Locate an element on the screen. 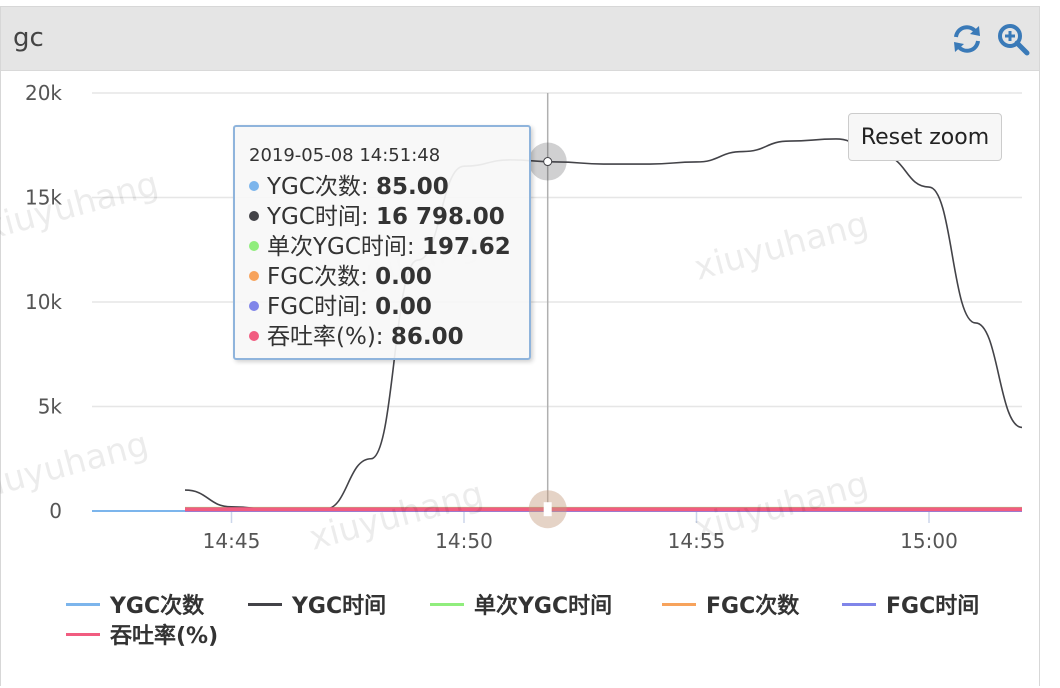  legend-item: FGC次数 is located at coordinates (730, 604).